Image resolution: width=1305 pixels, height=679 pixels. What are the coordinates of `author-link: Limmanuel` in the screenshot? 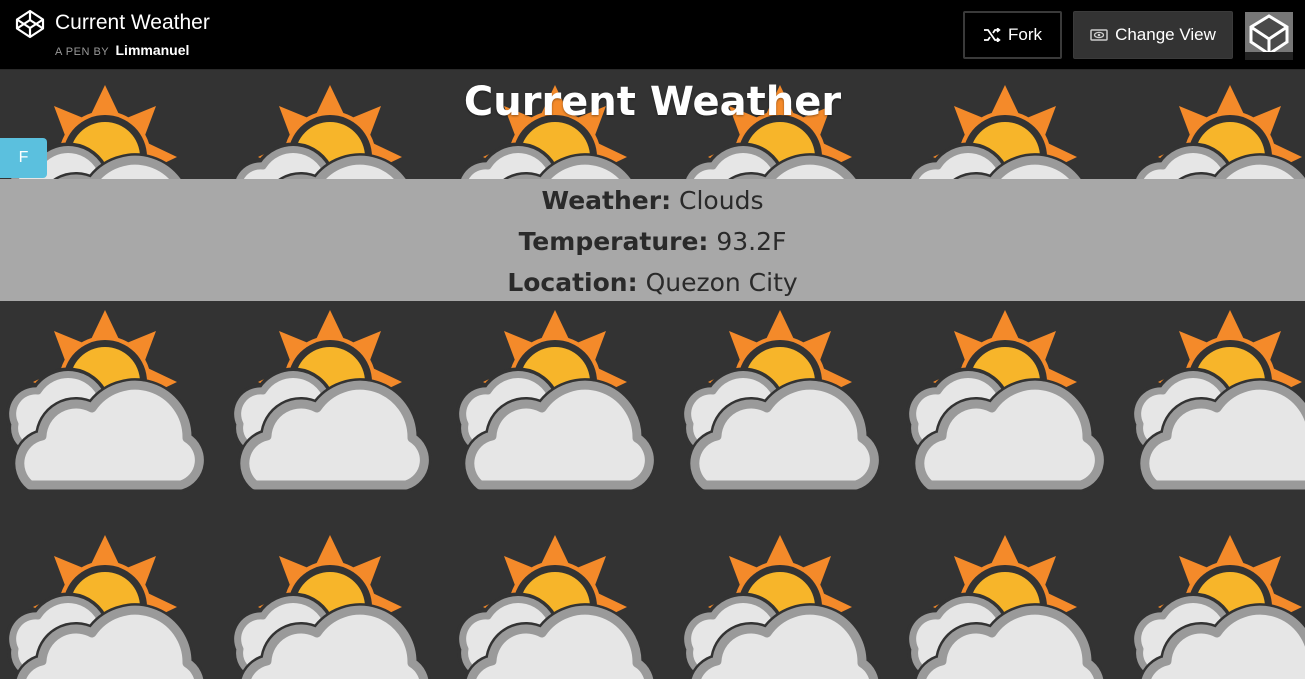 It's located at (153, 50).